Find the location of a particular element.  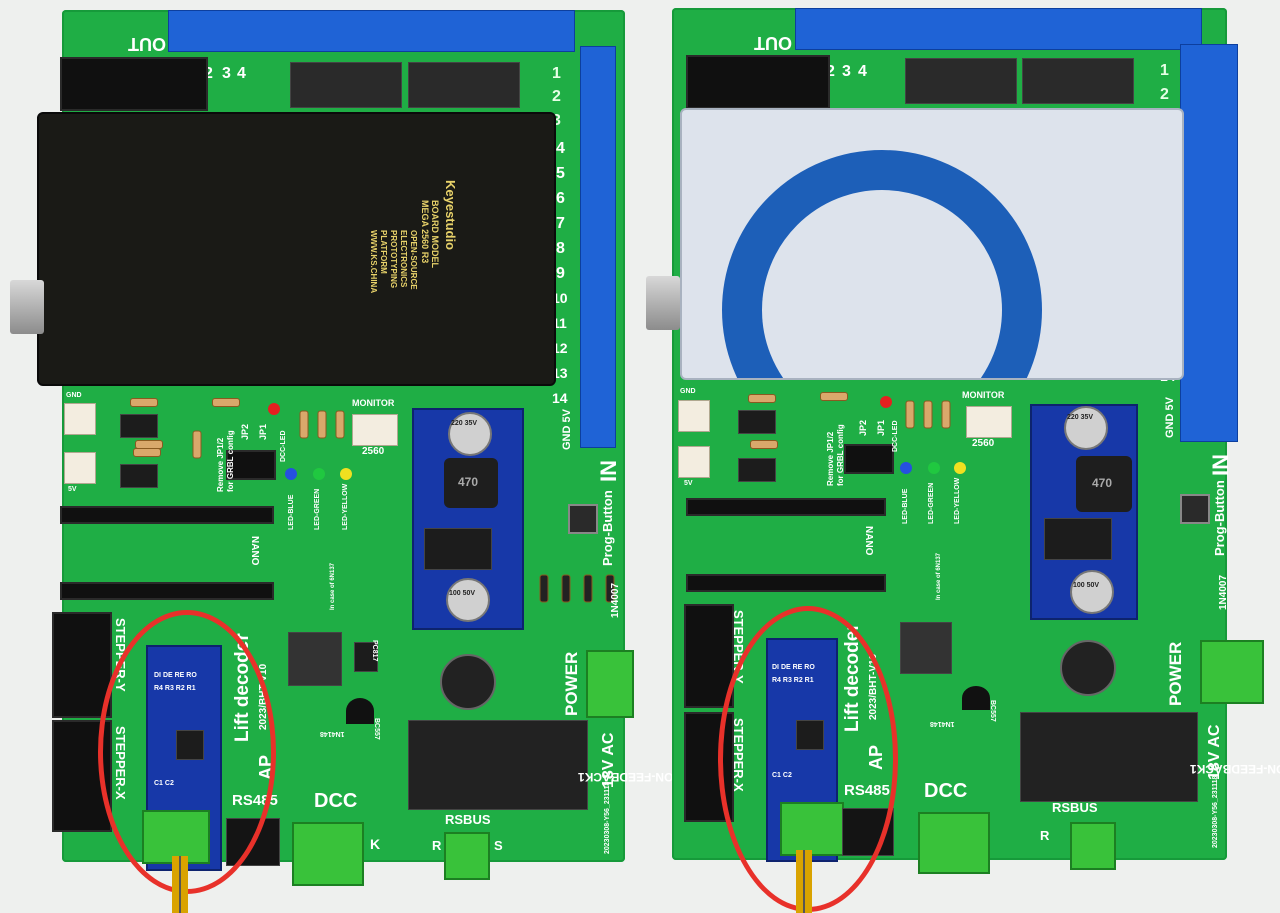

right-in-label: IN is located at coordinates (1220, 465).